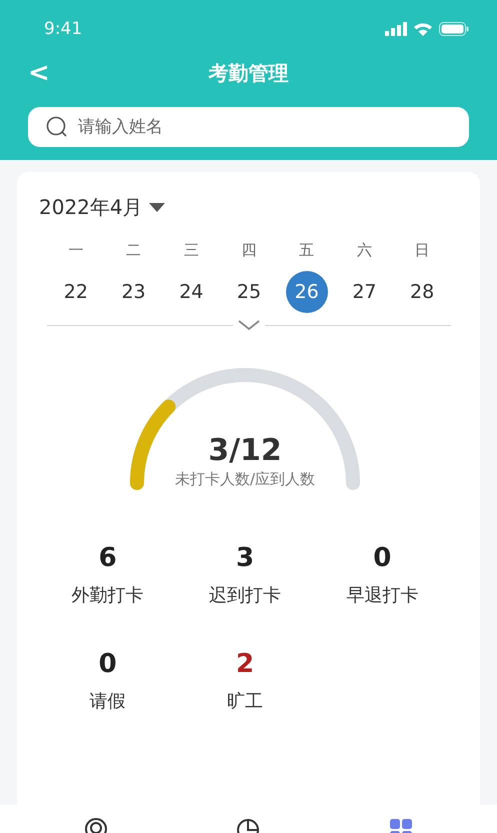 The width and height of the screenshot is (497, 833). Describe the element at coordinates (248, 127) in the screenshot. I see `search-field: 请输入姓名` at that location.